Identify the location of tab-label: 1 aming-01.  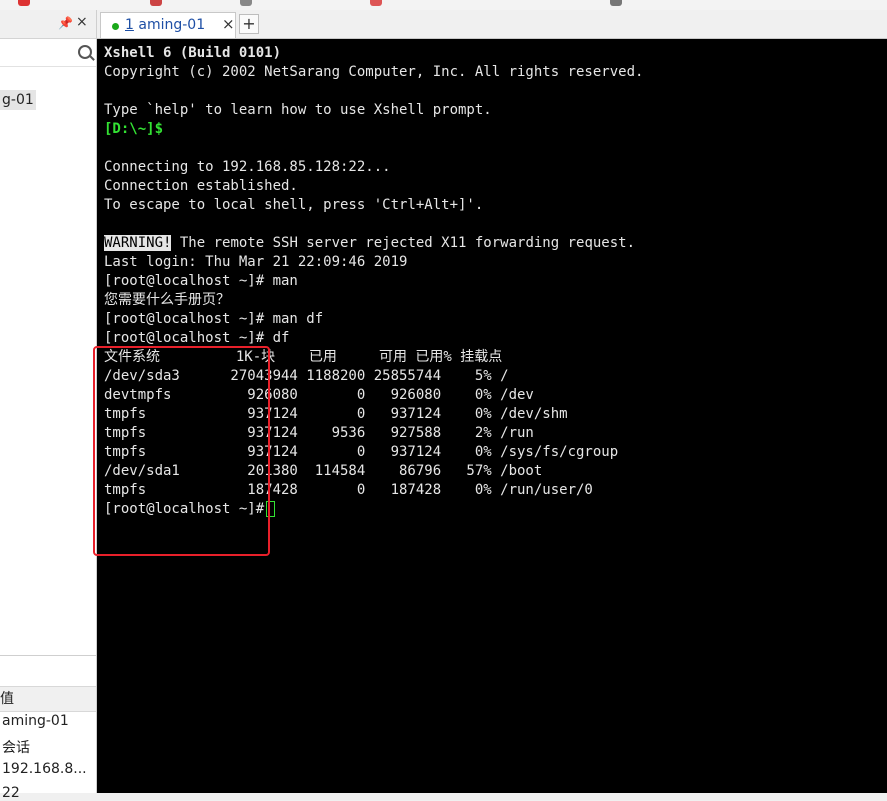
(165, 25).